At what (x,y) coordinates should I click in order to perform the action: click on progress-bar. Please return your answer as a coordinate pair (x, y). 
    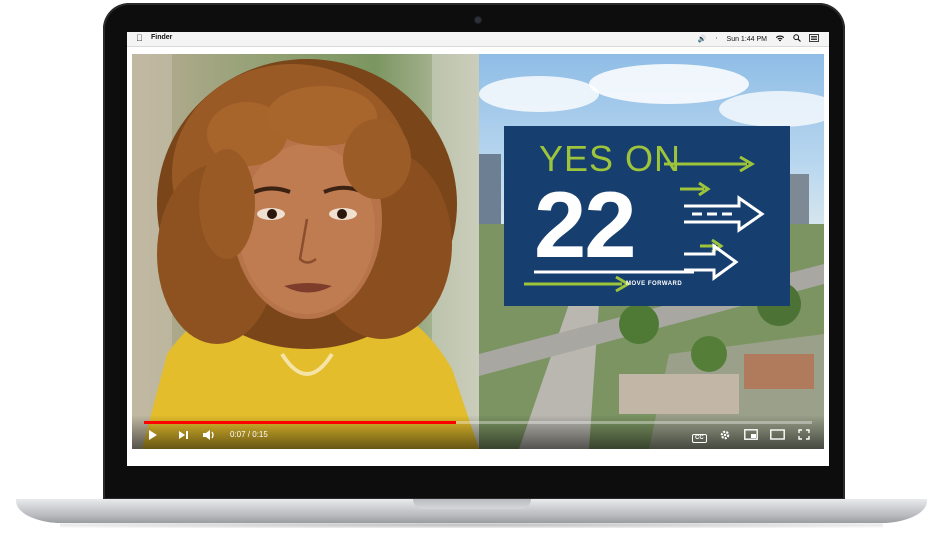
    Looking at the image, I should click on (478, 422).